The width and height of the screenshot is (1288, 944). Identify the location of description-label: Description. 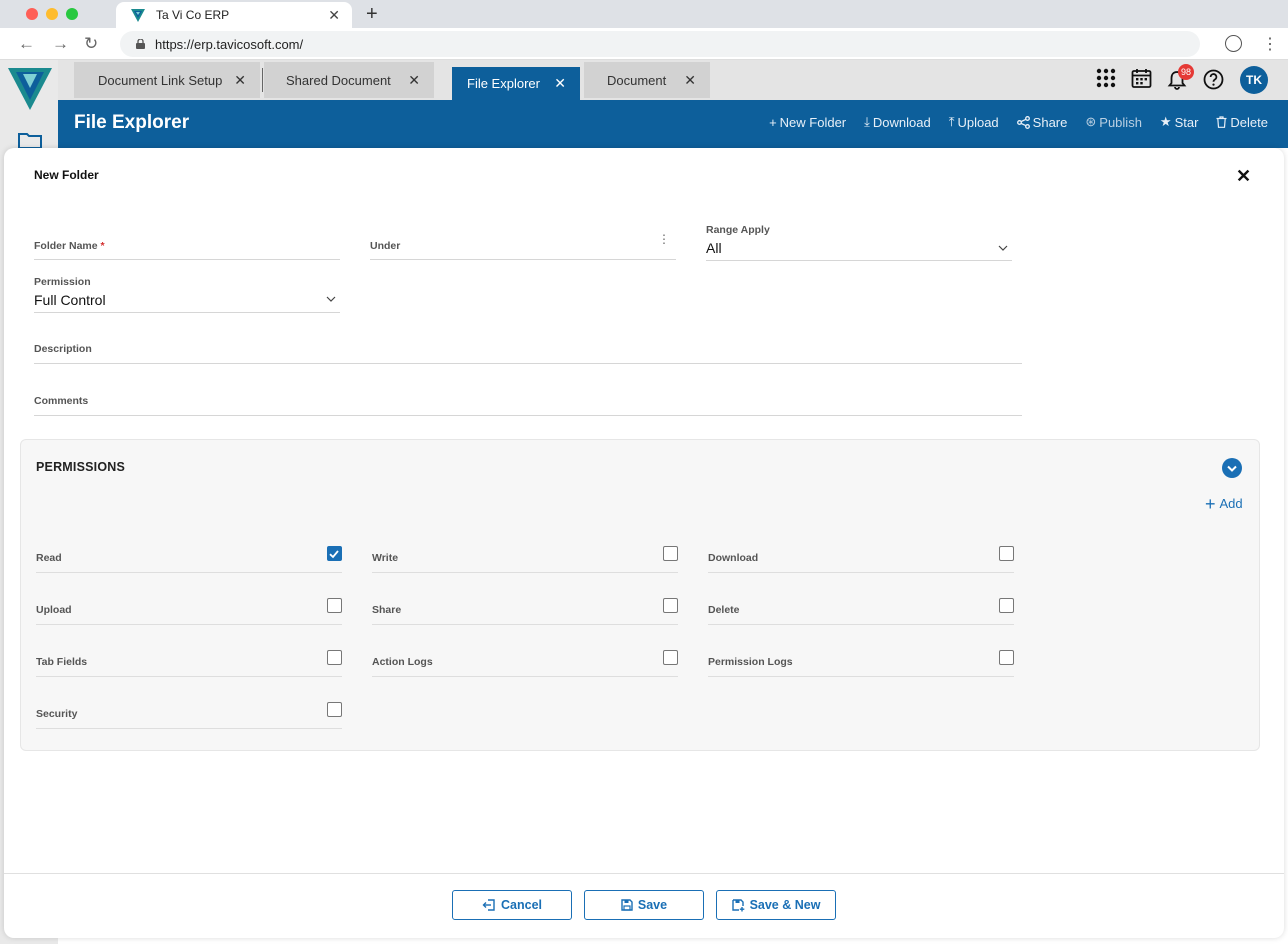
(63, 349).